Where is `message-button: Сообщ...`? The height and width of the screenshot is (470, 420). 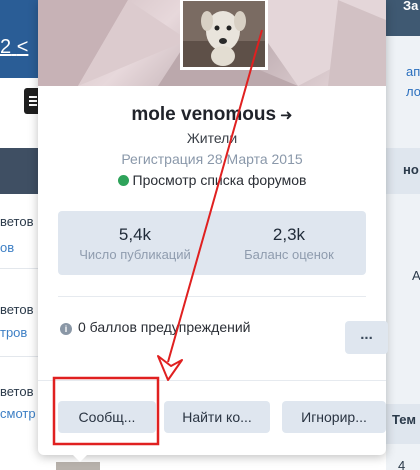 message-button: Сообщ... is located at coordinates (107, 417).